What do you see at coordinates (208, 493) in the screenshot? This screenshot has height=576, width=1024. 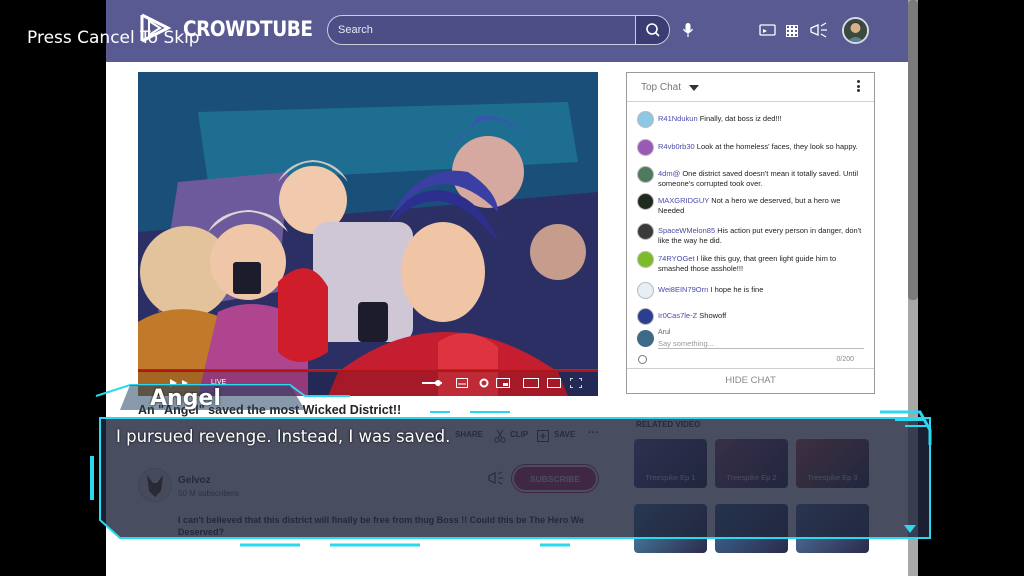 I see `subscriber-count: 50 M subscribers` at bounding box center [208, 493].